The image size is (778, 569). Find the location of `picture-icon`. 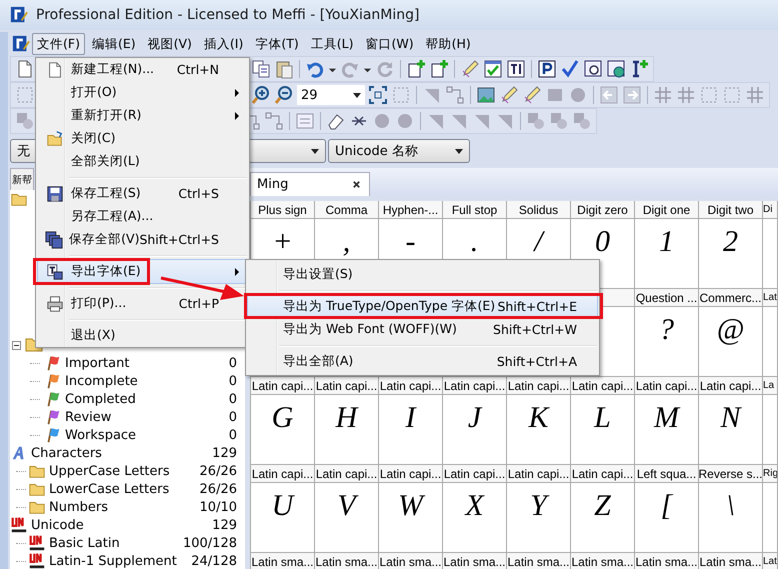

picture-icon is located at coordinates (486, 95).